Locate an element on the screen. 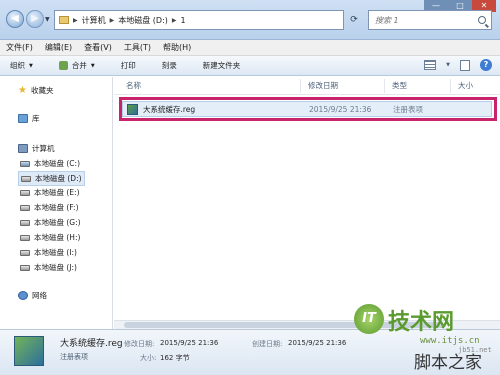 This screenshot has height=375, width=500. view-options-icon is located at coordinates (430, 65).